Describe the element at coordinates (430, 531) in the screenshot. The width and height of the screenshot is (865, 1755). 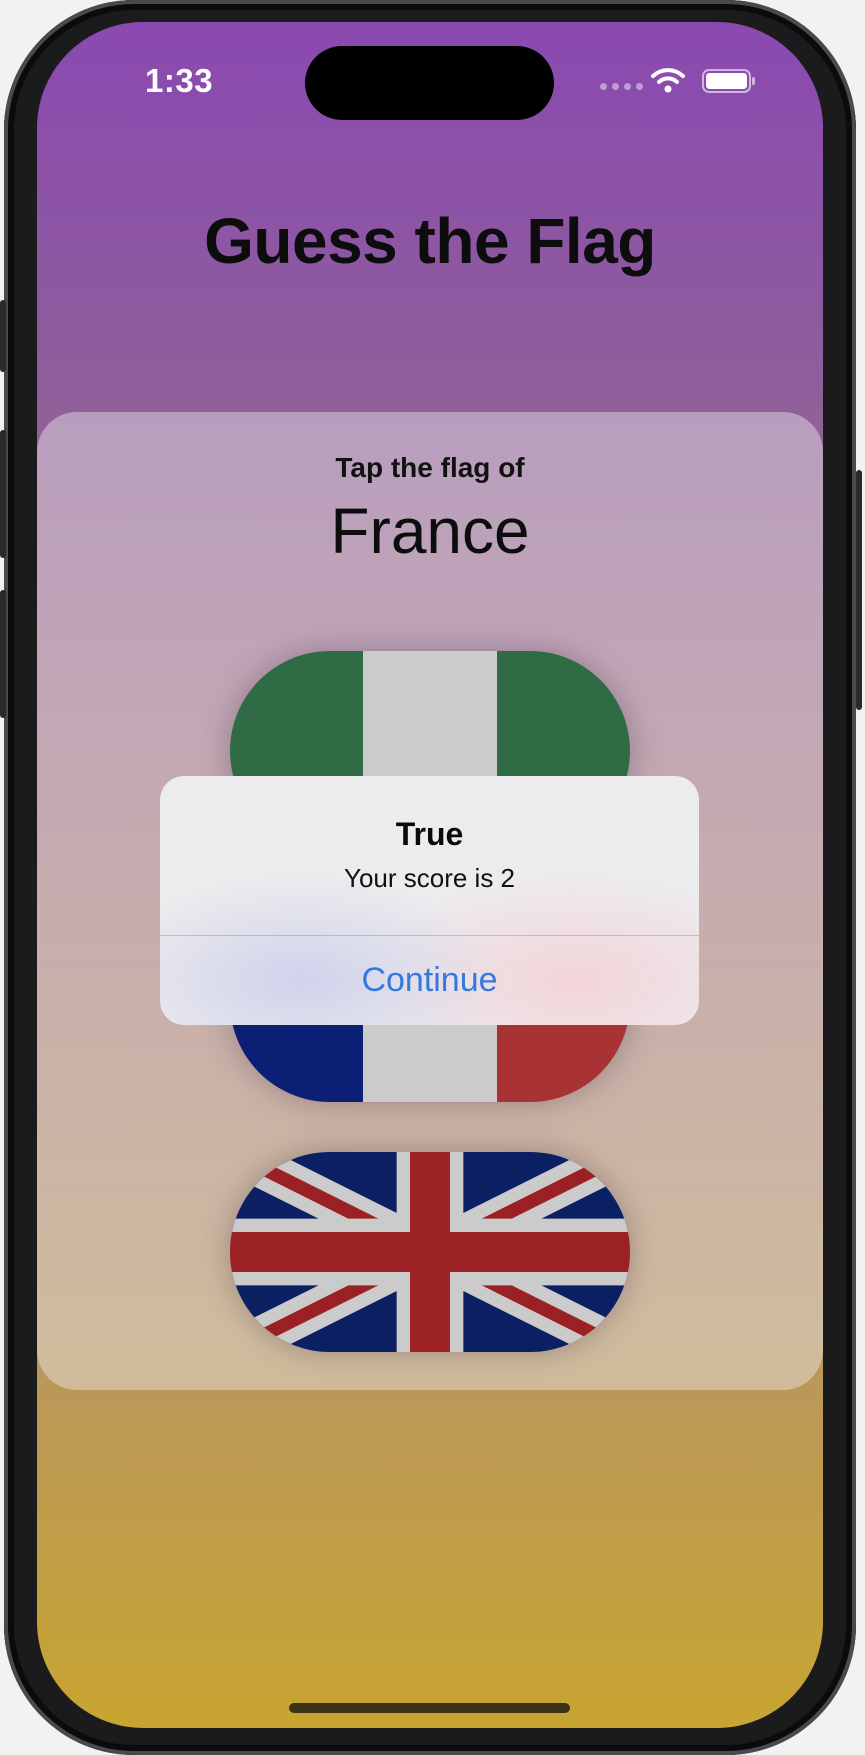
I see `target-country: France` at that location.